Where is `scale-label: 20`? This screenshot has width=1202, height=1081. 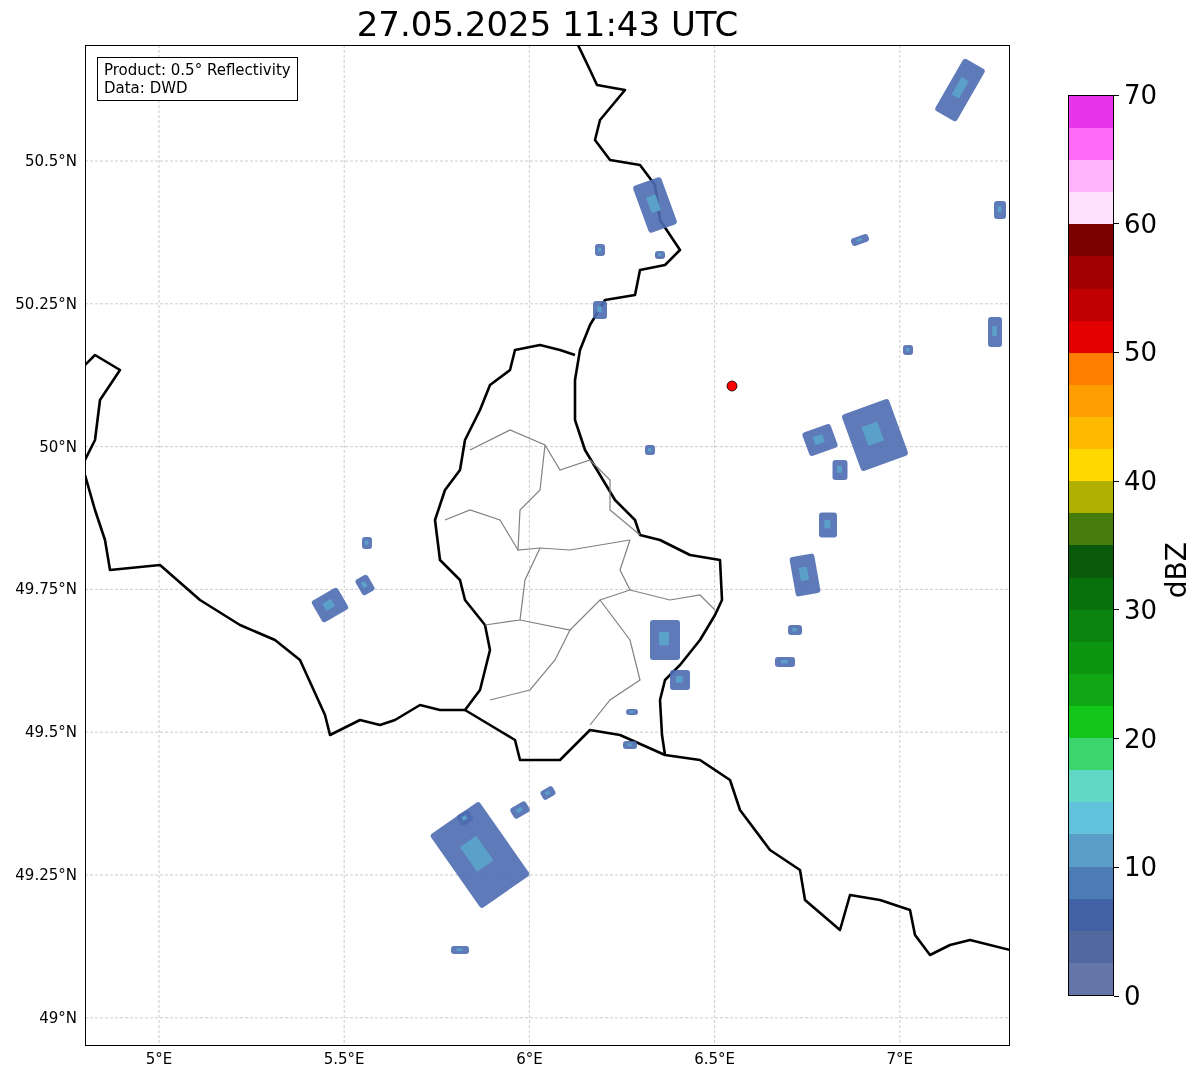 scale-label: 20 is located at coordinates (1141, 738).